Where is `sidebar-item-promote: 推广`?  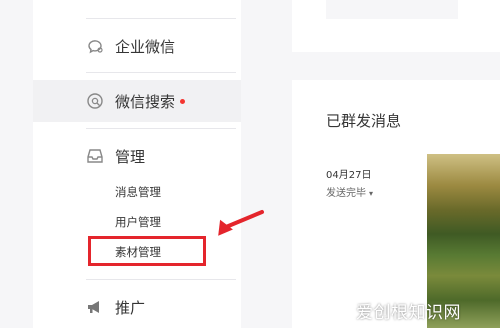 sidebar-item-promote: 推广 is located at coordinates (137, 307).